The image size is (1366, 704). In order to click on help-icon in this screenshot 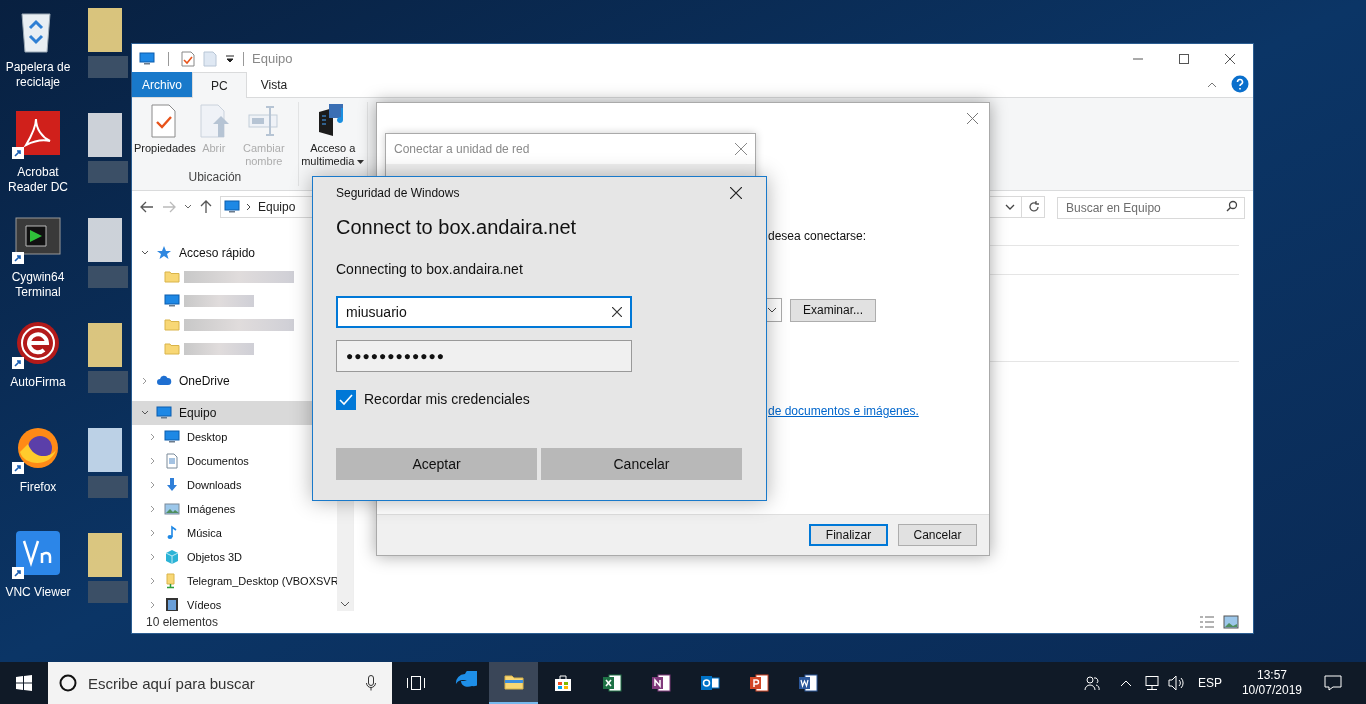, I will do `click(1240, 84)`.